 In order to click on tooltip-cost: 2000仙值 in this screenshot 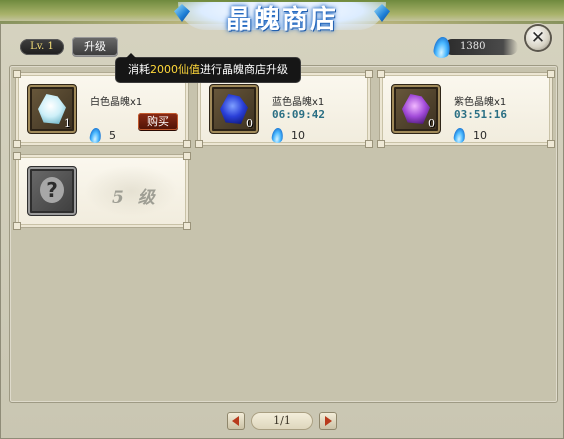, I will do `click(175, 69)`.